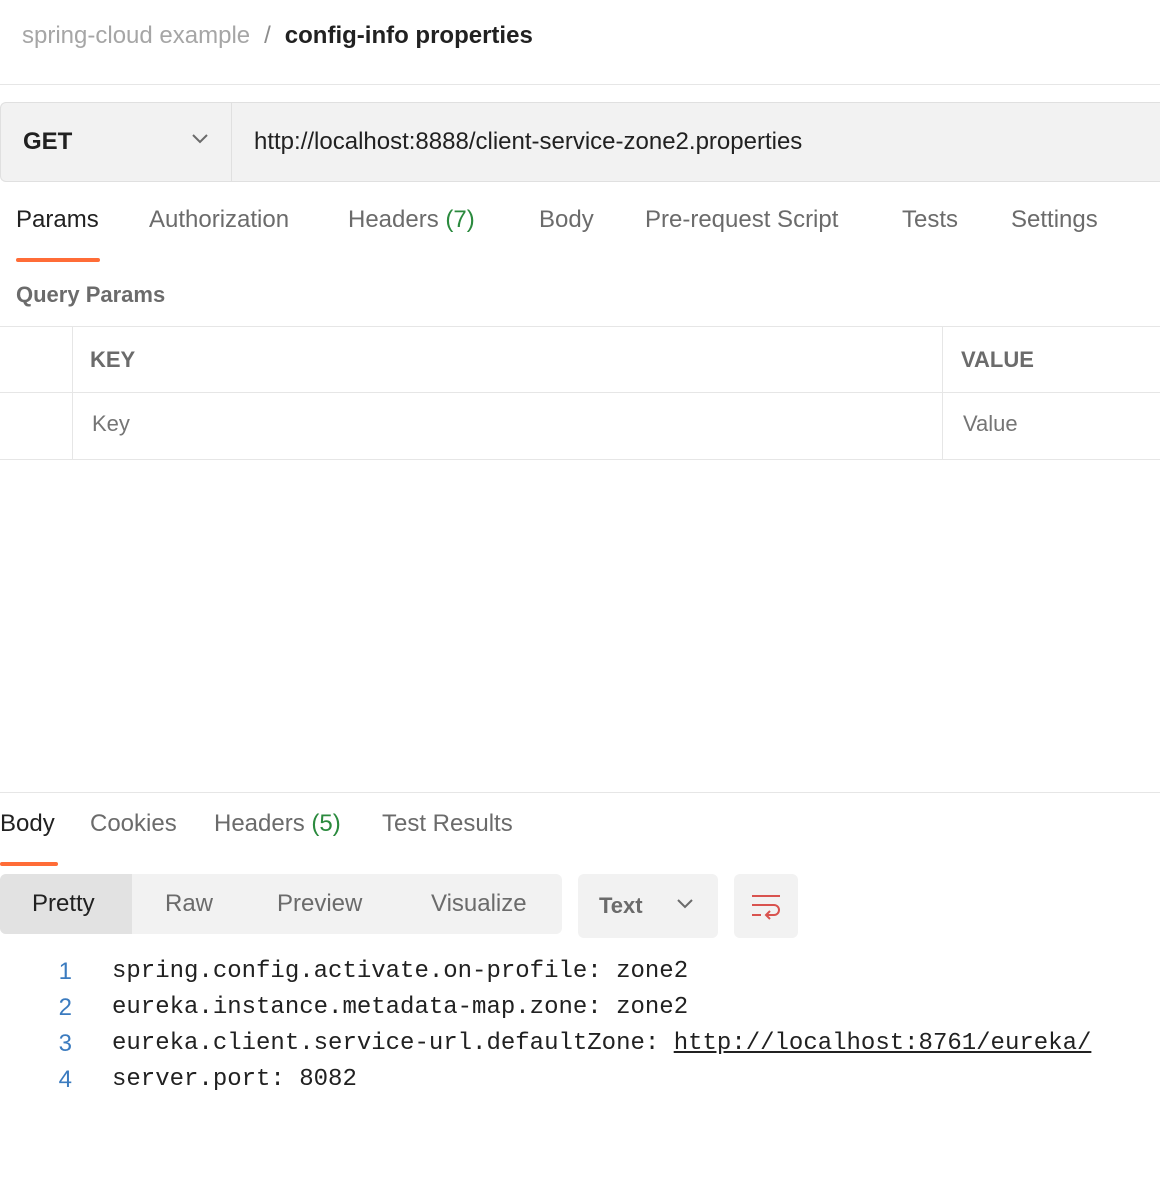 Image resolution: width=1160 pixels, height=1196 pixels. I want to click on format-label: Text, so click(621, 905).